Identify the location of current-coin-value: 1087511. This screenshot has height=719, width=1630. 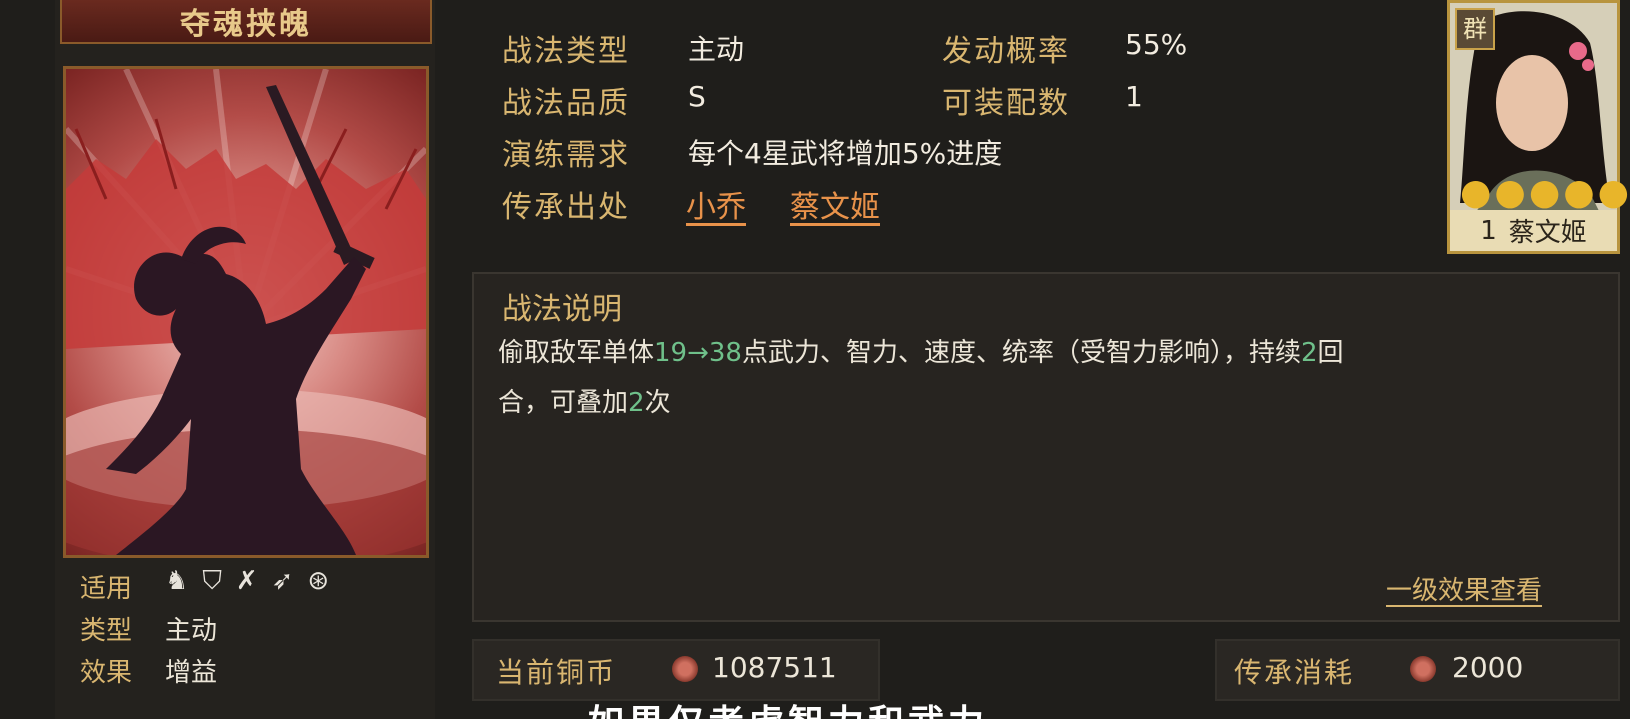
(774, 667).